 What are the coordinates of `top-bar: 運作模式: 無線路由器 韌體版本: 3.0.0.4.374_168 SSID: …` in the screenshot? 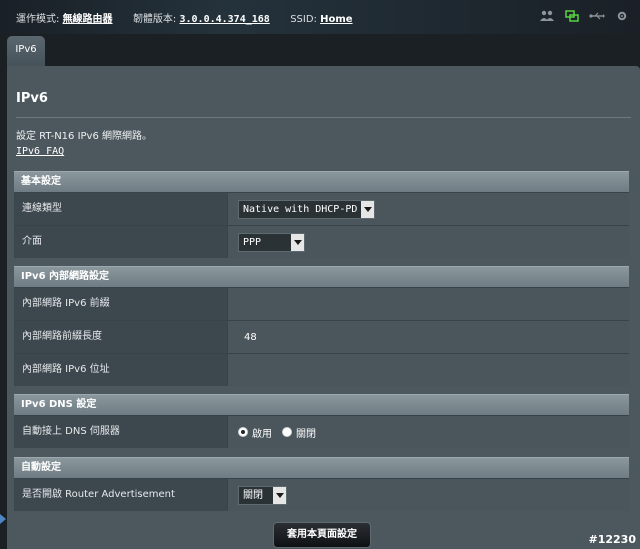 It's located at (320, 17).